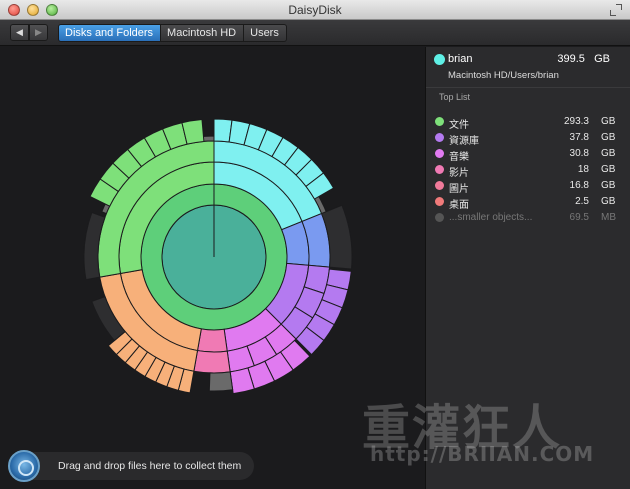  What do you see at coordinates (579, 217) in the screenshot?
I see `item-size: 69.5` at bounding box center [579, 217].